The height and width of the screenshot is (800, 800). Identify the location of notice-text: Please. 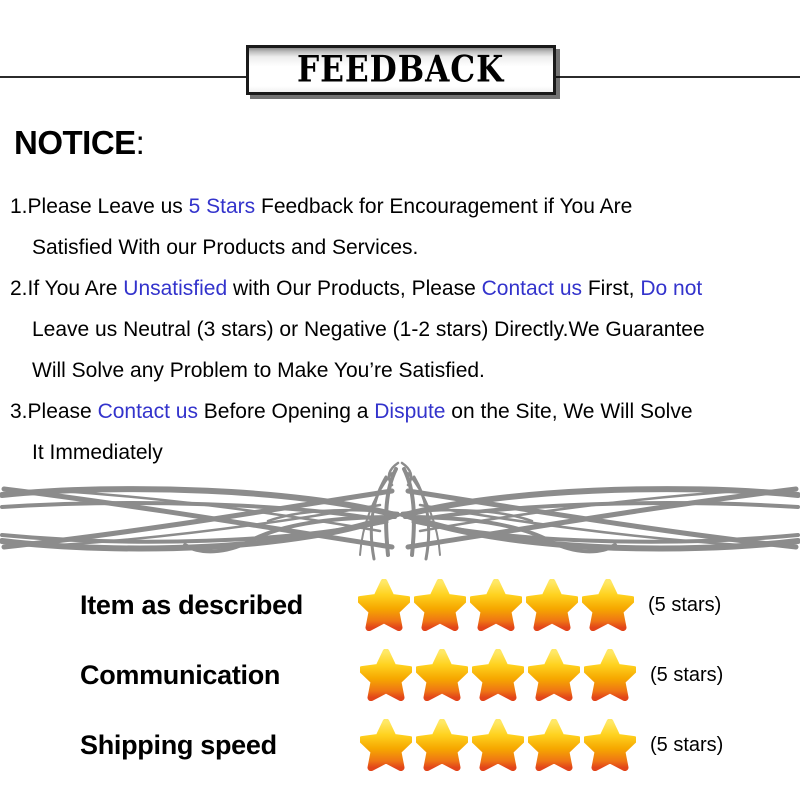
(62, 411).